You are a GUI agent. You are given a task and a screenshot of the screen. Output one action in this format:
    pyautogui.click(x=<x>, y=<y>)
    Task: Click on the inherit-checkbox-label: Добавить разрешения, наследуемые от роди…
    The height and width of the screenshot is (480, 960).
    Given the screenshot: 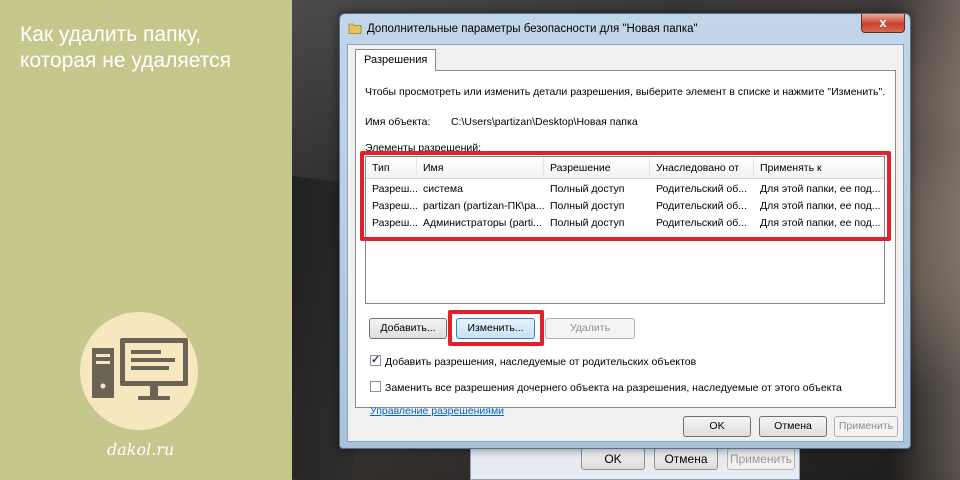 What is the action you would take?
    pyautogui.click(x=541, y=362)
    